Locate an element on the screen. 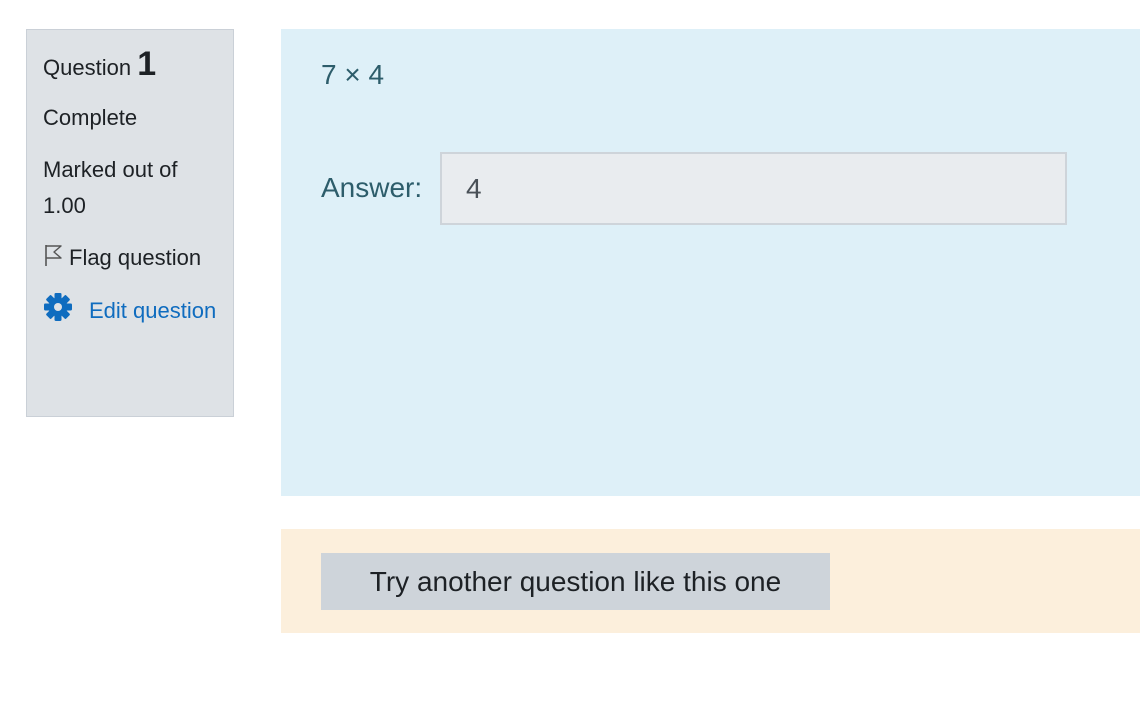  question-state: Complete is located at coordinates (90, 117).